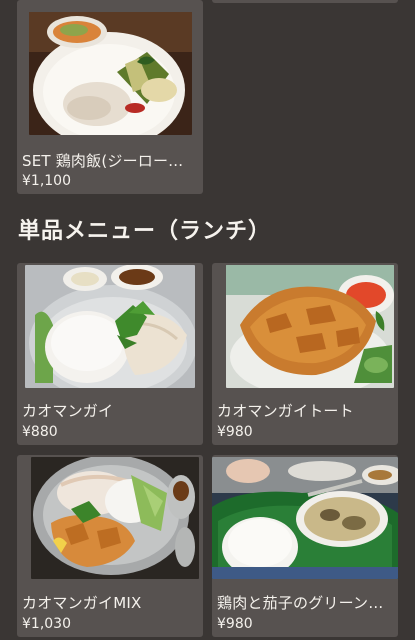  What do you see at coordinates (145, 231) in the screenshot?
I see `section-title: 単品メニュー（ランチ）` at bounding box center [145, 231].